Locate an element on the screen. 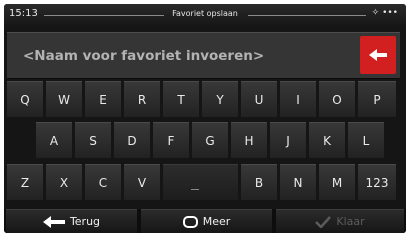  checkmark-icon is located at coordinates (323, 222).